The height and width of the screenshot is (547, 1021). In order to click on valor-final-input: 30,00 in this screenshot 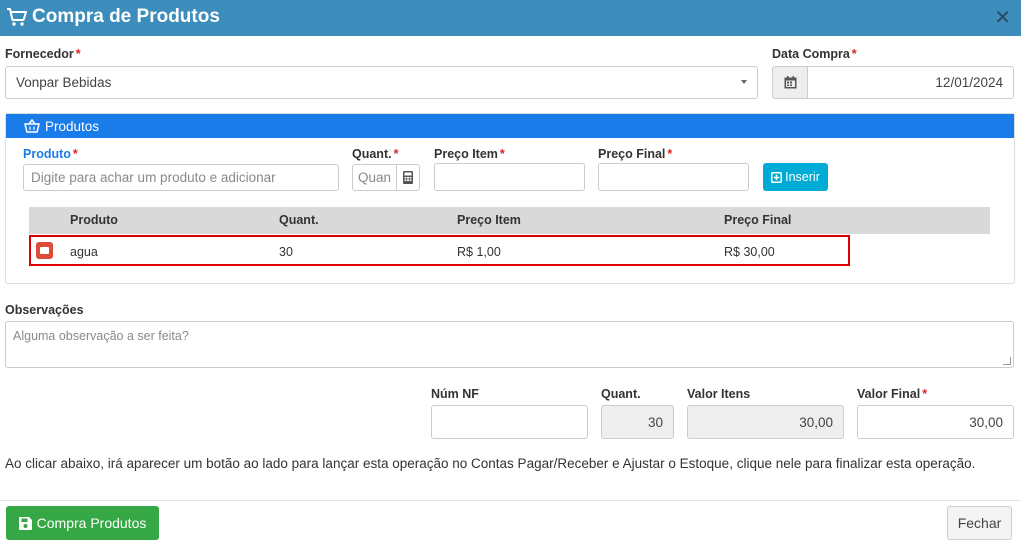, I will do `click(935, 422)`.